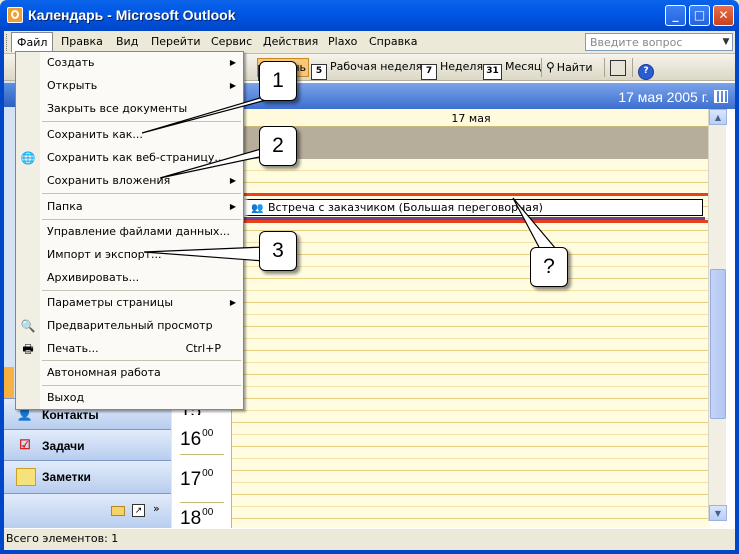  What do you see at coordinates (535, 223) in the screenshot?
I see `callout-q-pointer` at bounding box center [535, 223].